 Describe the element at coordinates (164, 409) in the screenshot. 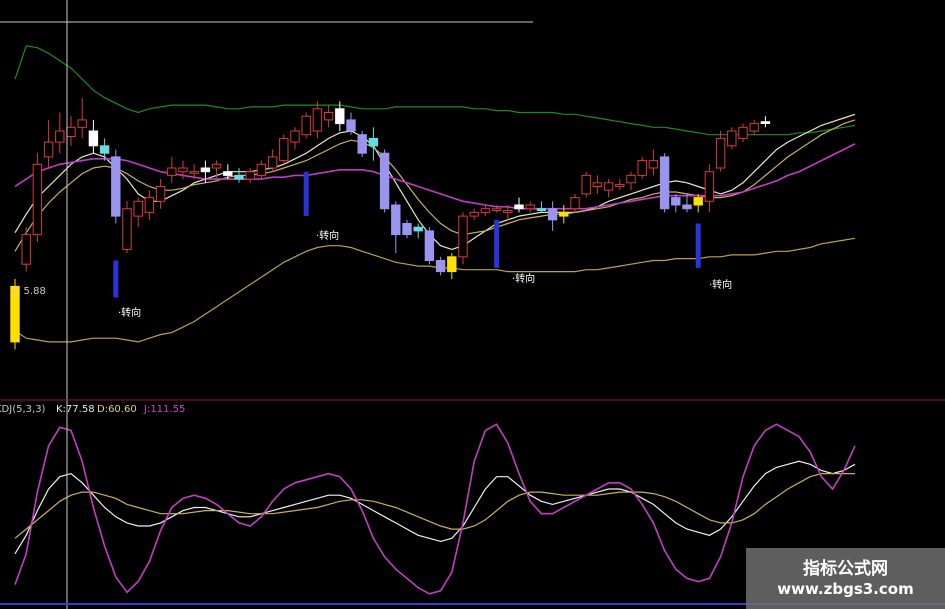

I see `kdj-j-value: J:111.55` at that location.